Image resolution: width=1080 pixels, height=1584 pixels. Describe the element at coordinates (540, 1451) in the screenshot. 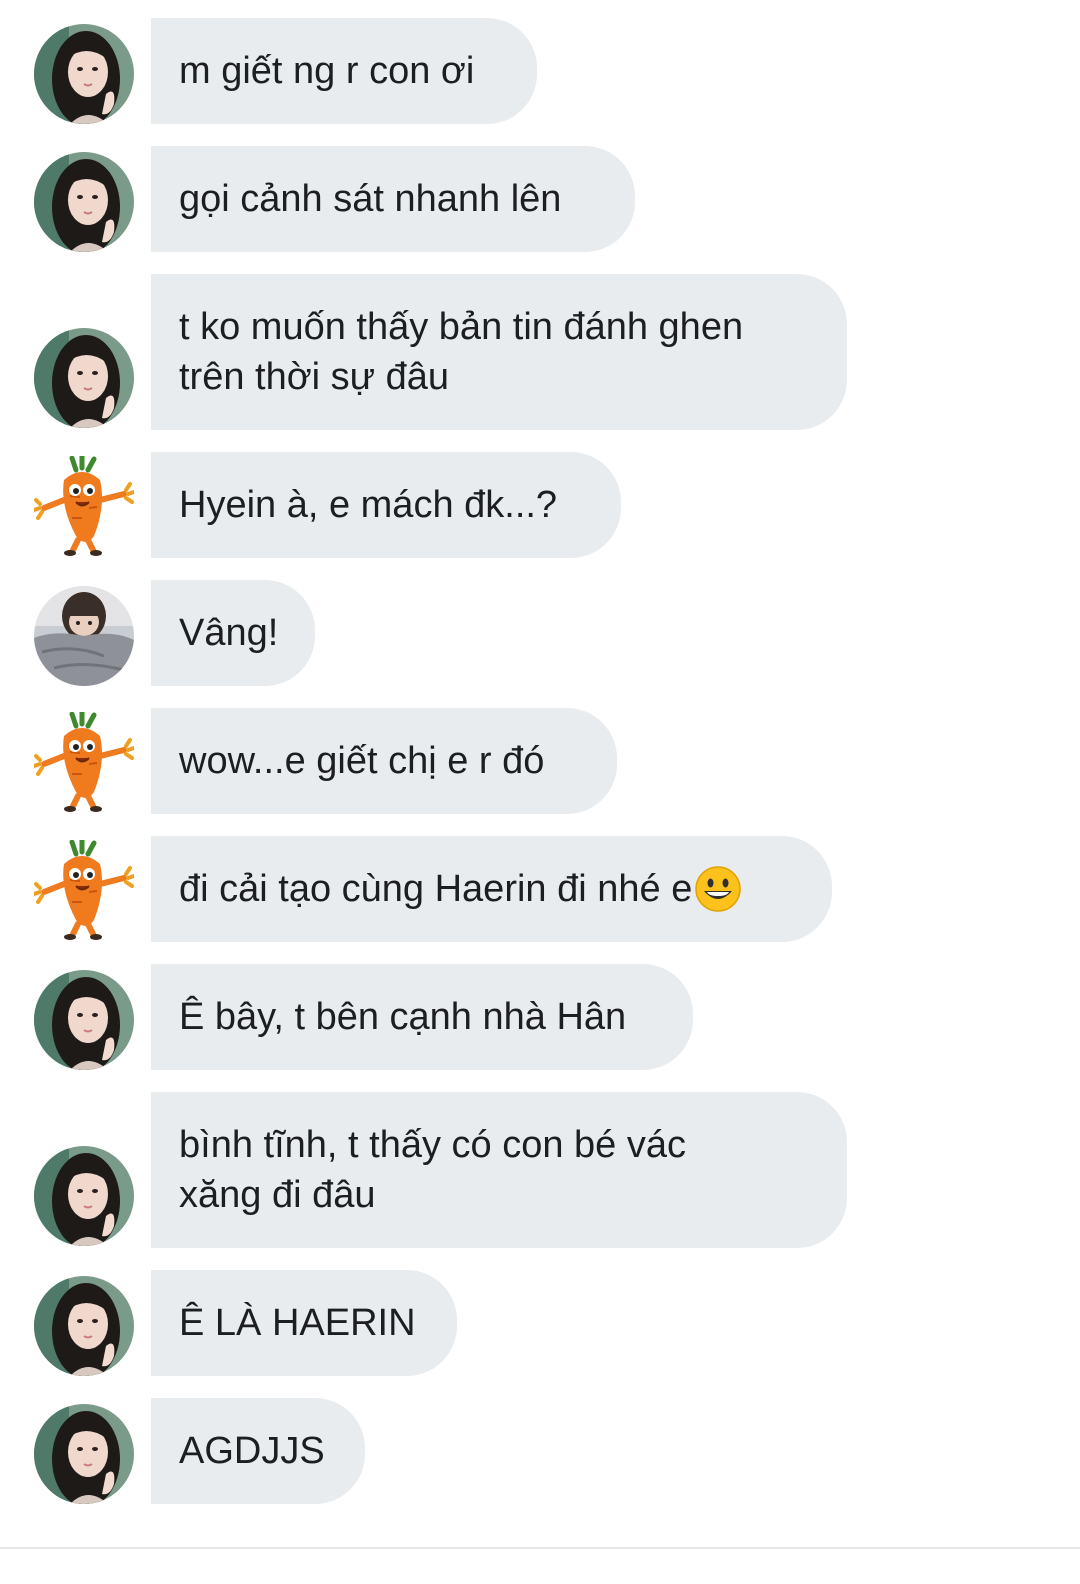

I see `message-row: AGDJJS` at that location.